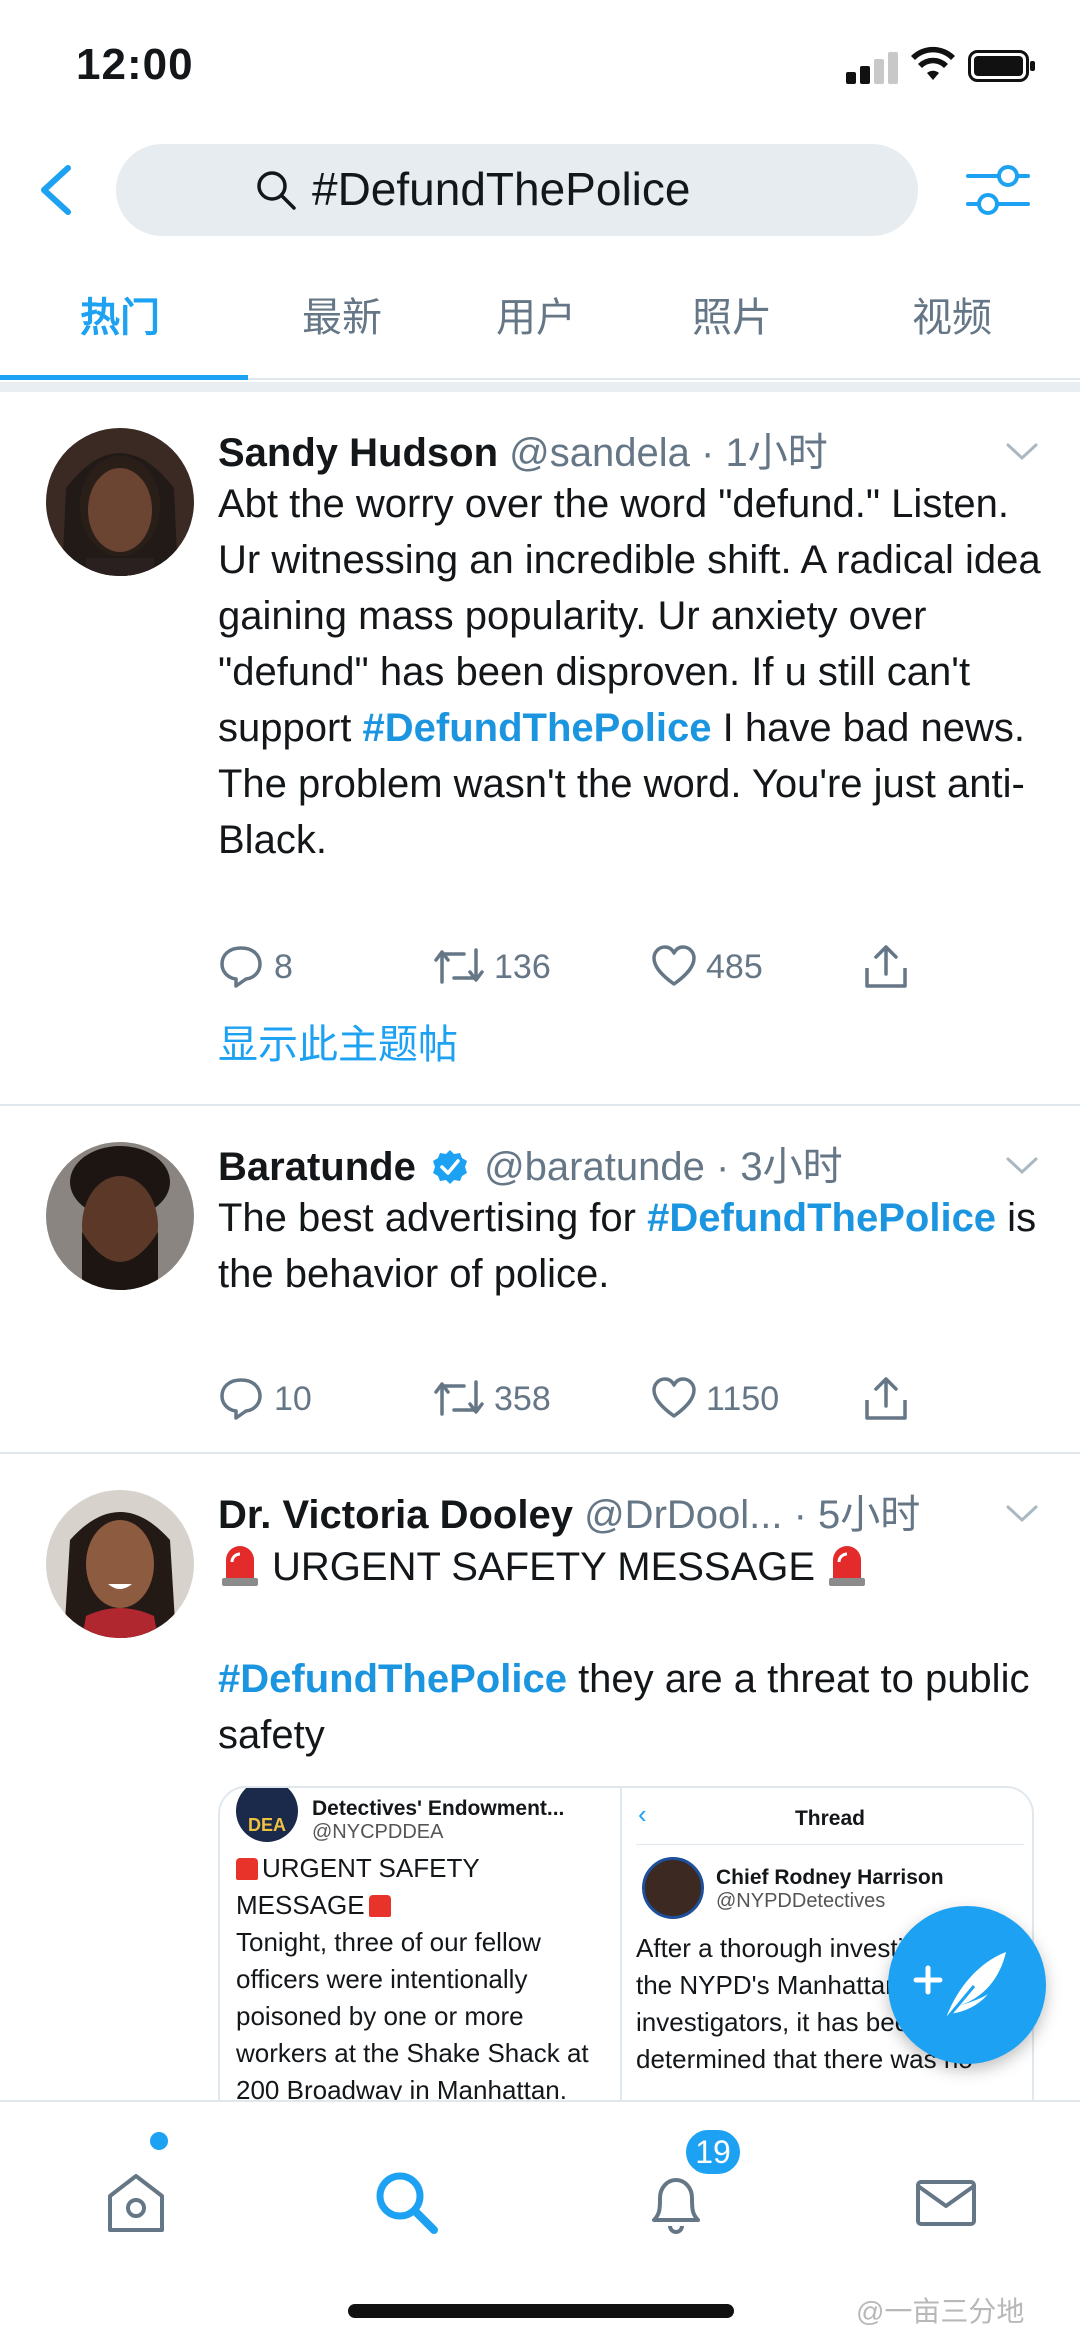 The height and width of the screenshot is (2339, 1080). Describe the element at coordinates (358, 453) in the screenshot. I see `author-name: Sandy Hudson` at that location.